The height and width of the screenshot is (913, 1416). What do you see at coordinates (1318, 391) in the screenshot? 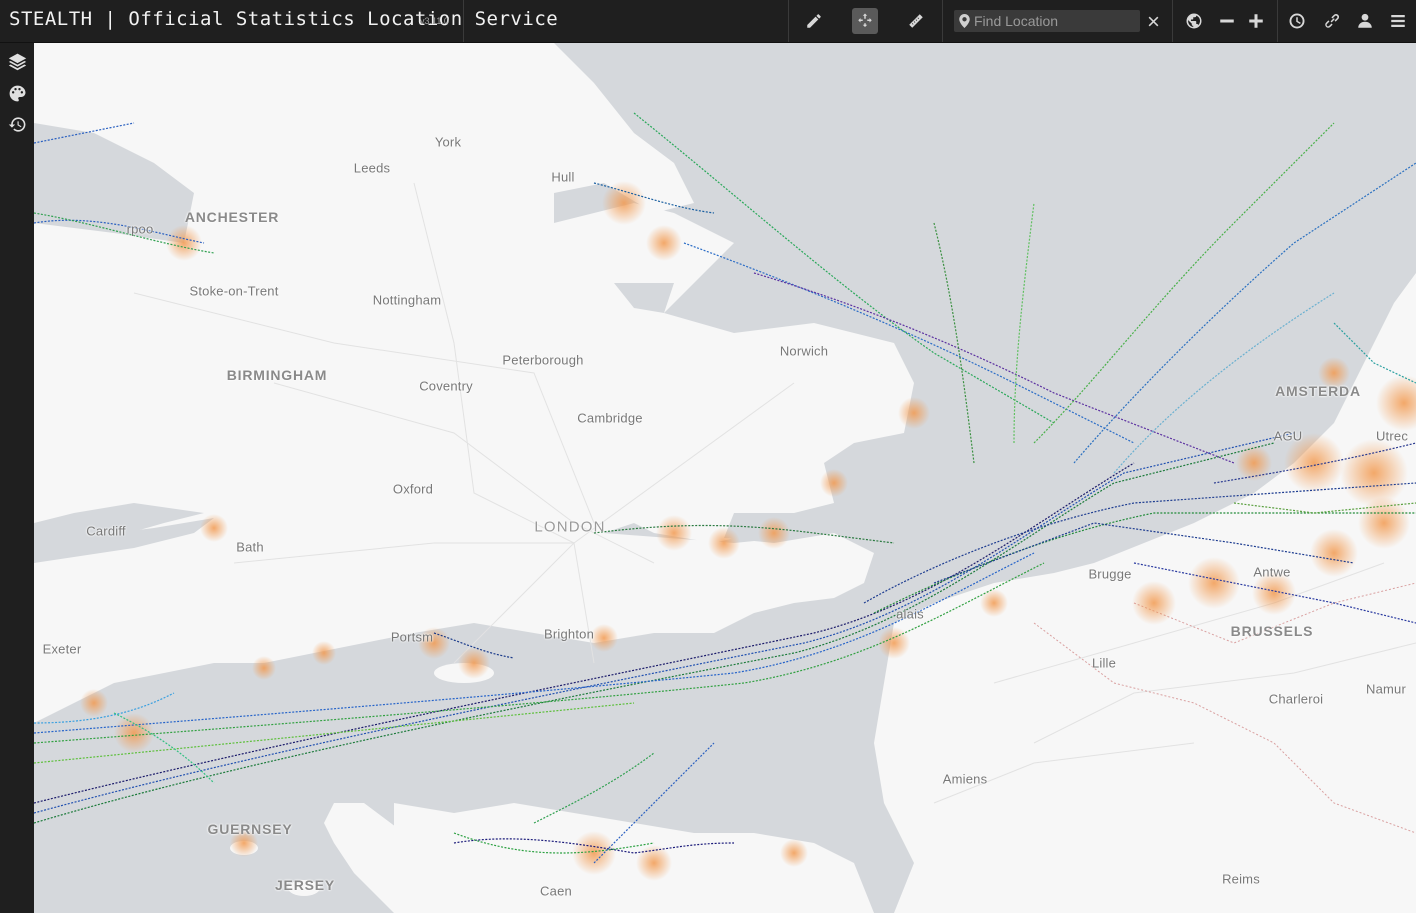
I see `place-label-amsterda: AMSTERDA` at bounding box center [1318, 391].